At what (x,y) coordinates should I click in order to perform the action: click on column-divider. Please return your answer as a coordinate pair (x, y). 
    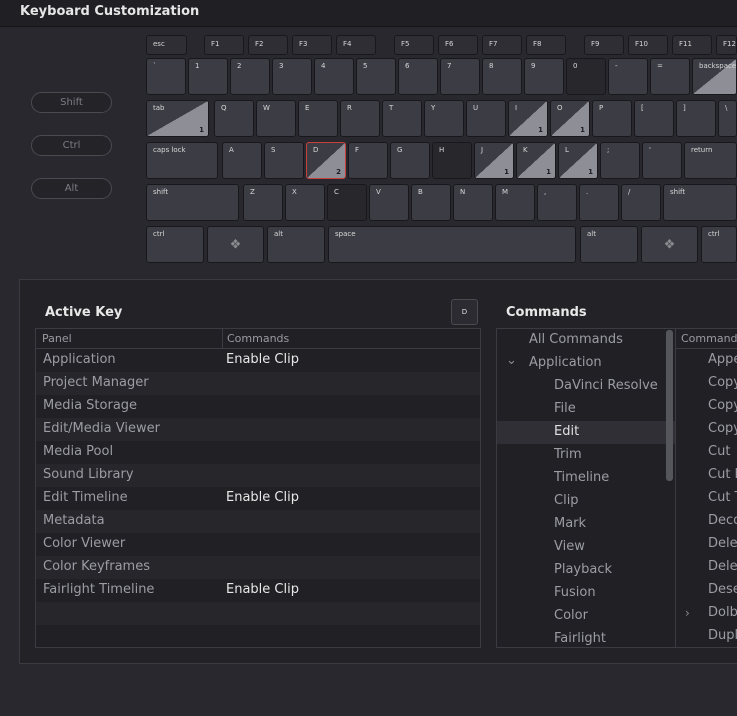
    Looking at the image, I should click on (222, 338).